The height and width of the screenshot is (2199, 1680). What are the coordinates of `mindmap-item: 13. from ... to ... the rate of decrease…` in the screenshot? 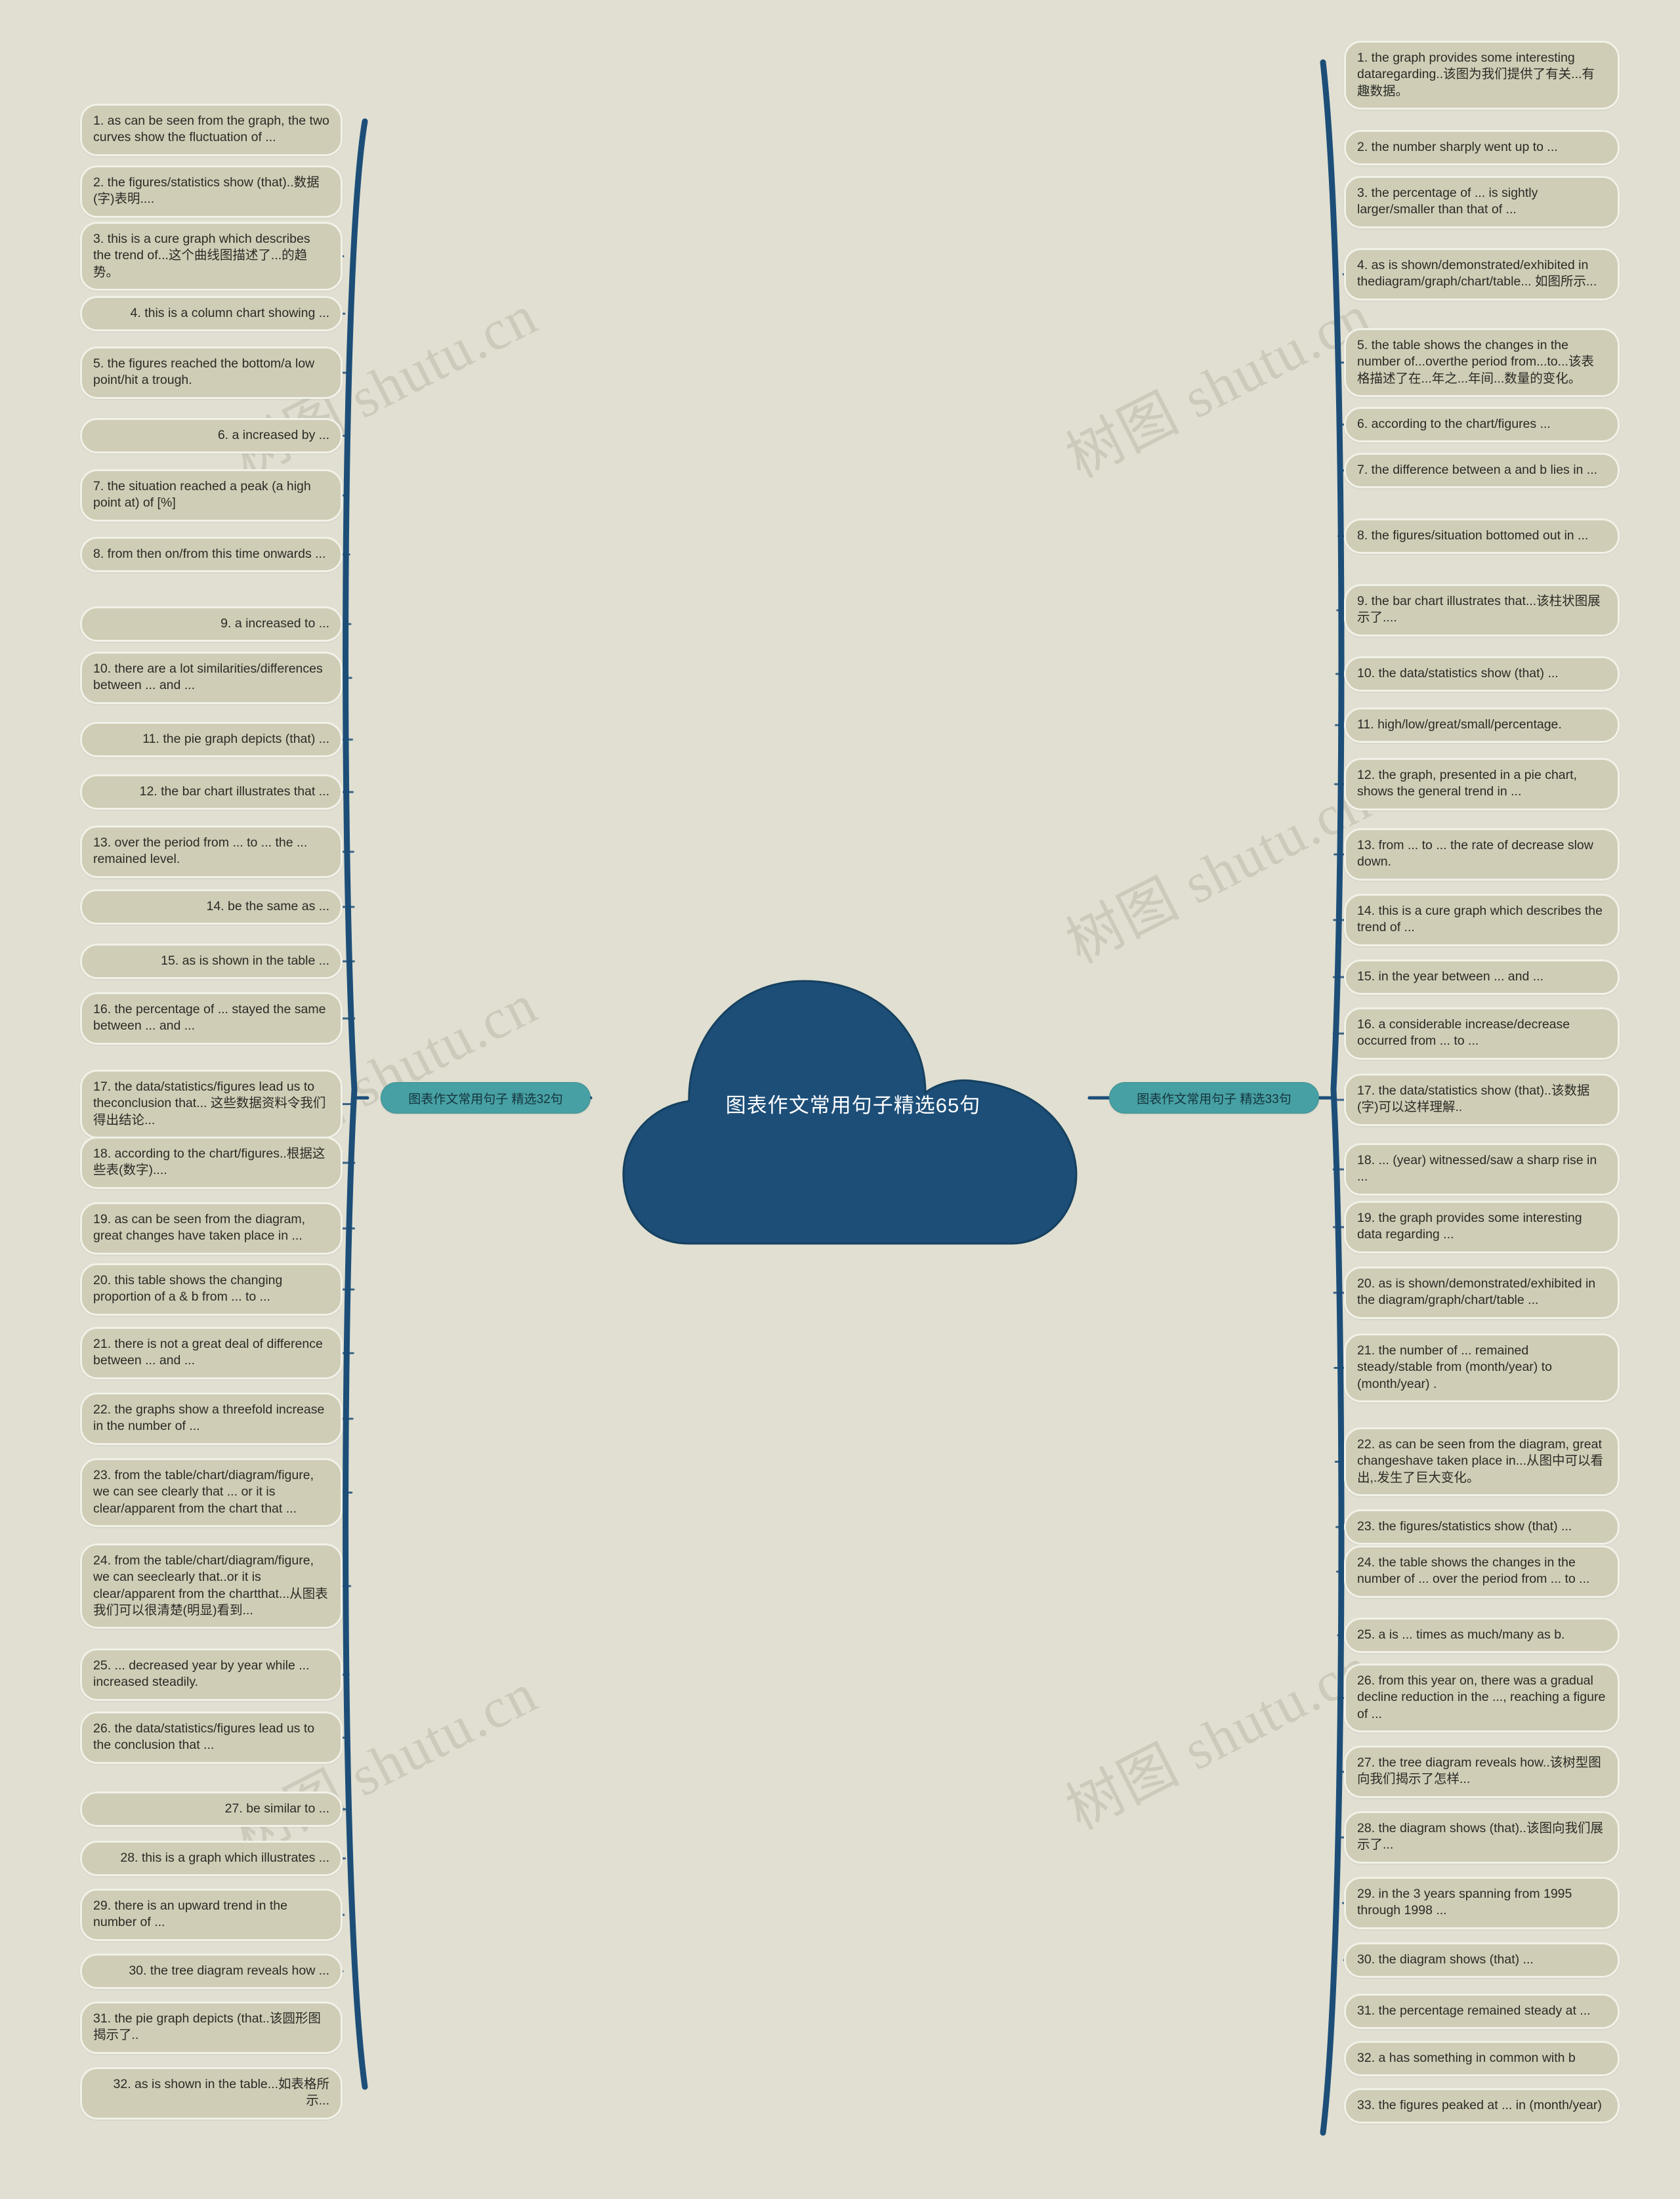 It's located at (1482, 854).